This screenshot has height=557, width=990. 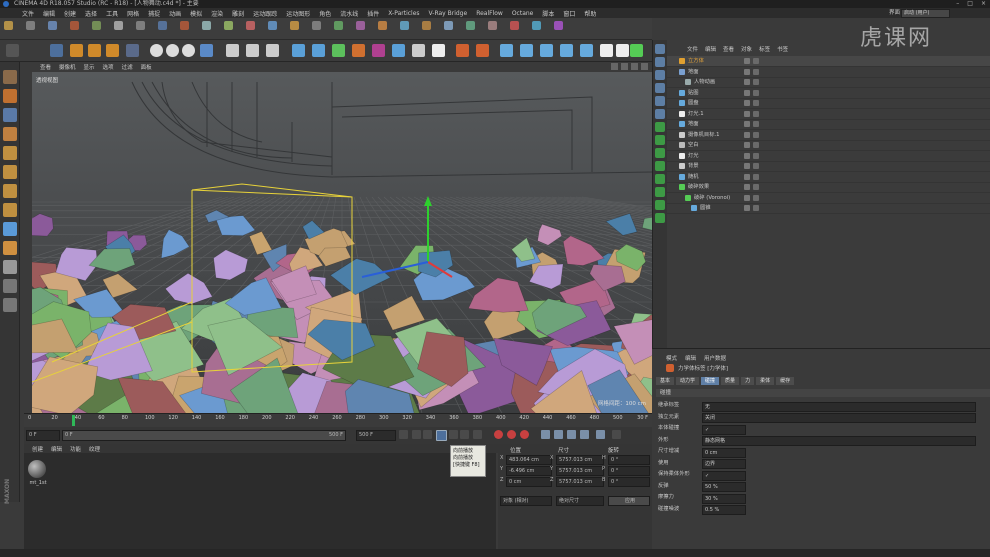 I want to click on key-position-button, so click(x=545, y=434).